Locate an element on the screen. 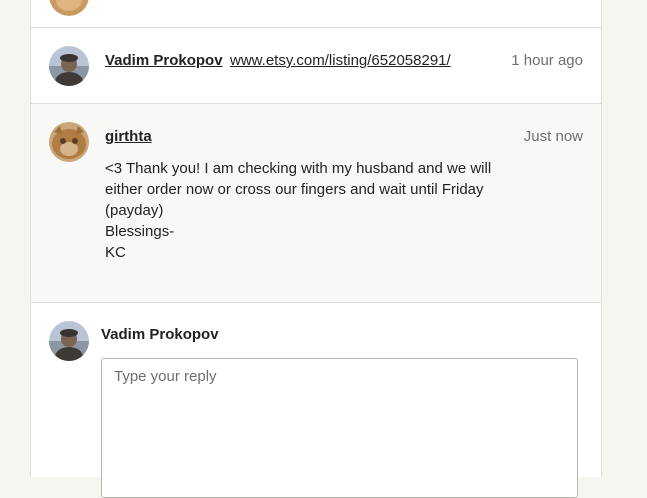  message-timestamp: 1 hour ago is located at coordinates (547, 60).